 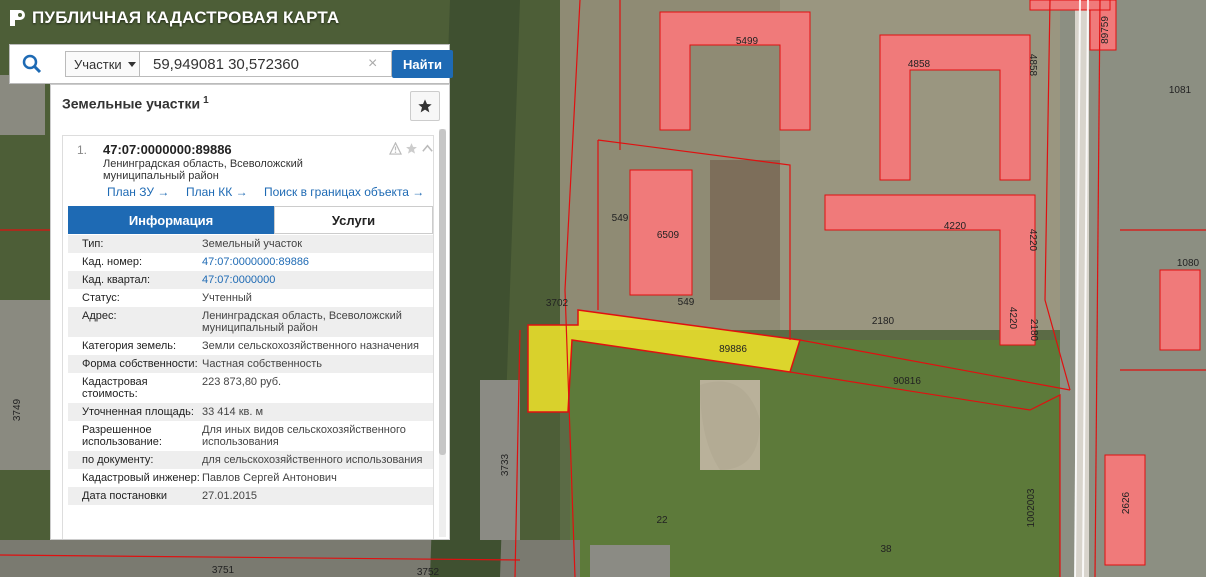 I want to click on result-tabs: Информация Услуги, so click(x=251, y=220).